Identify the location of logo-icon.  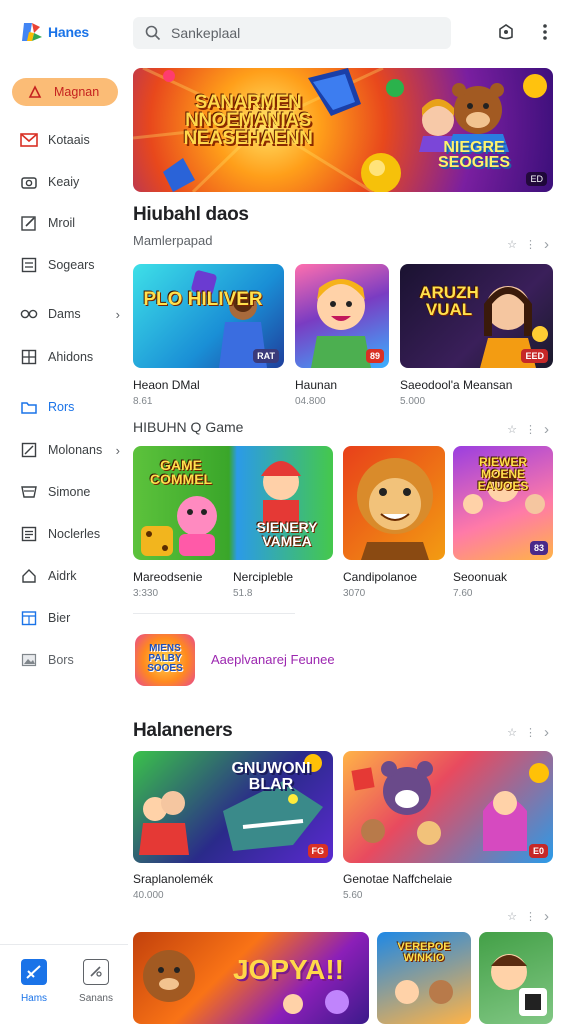
(32, 32).